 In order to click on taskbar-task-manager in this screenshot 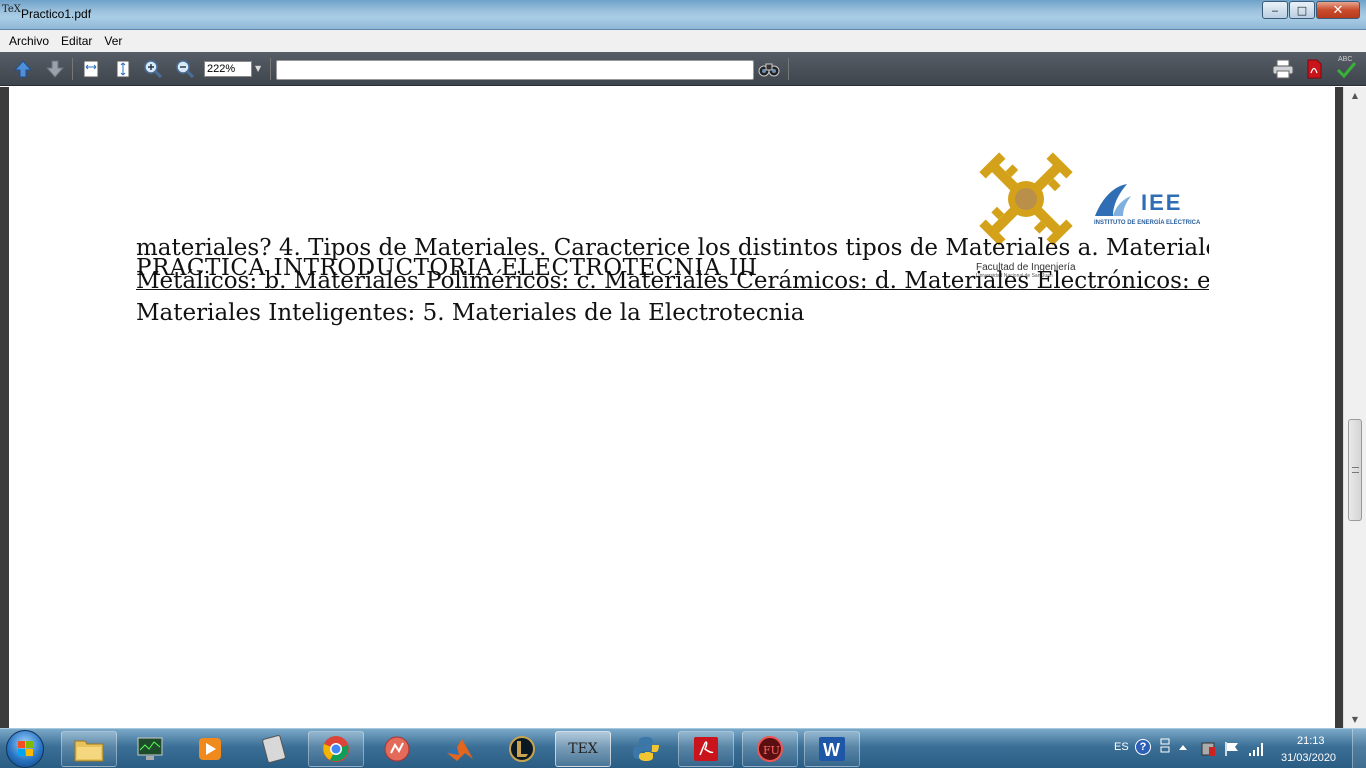, I will do `click(150, 749)`.